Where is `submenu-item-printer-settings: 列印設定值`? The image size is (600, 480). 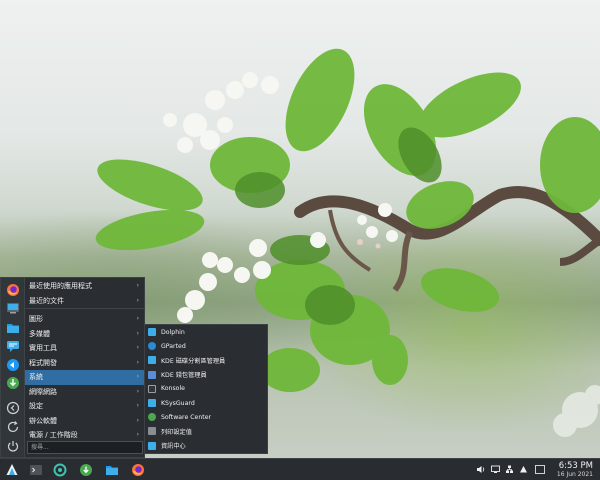 submenu-item-printer-settings: 列印設定值 is located at coordinates (206, 431).